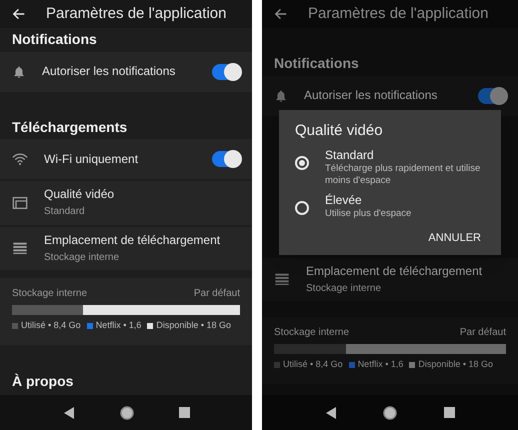  I want to click on option-description: Télécharge plus rapidement et utilise moins d'espace, so click(403, 174).